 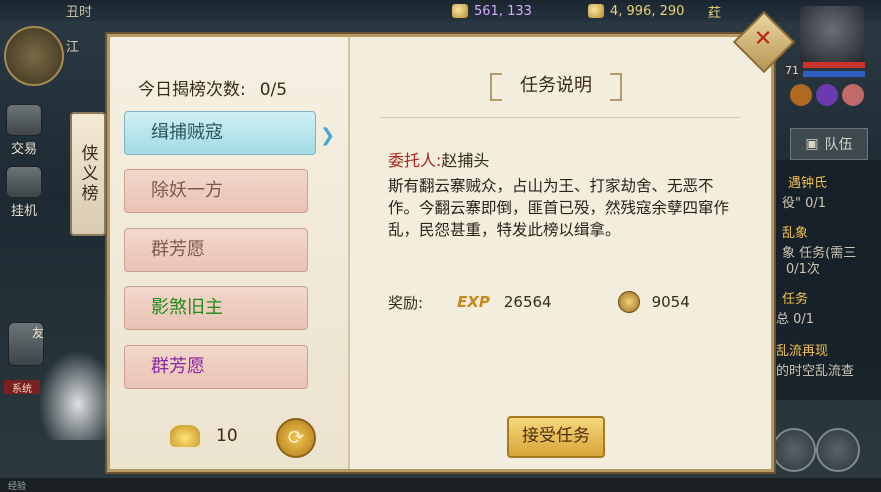 What do you see at coordinates (596, 11) in the screenshot?
I see `gold-icon` at bounding box center [596, 11].